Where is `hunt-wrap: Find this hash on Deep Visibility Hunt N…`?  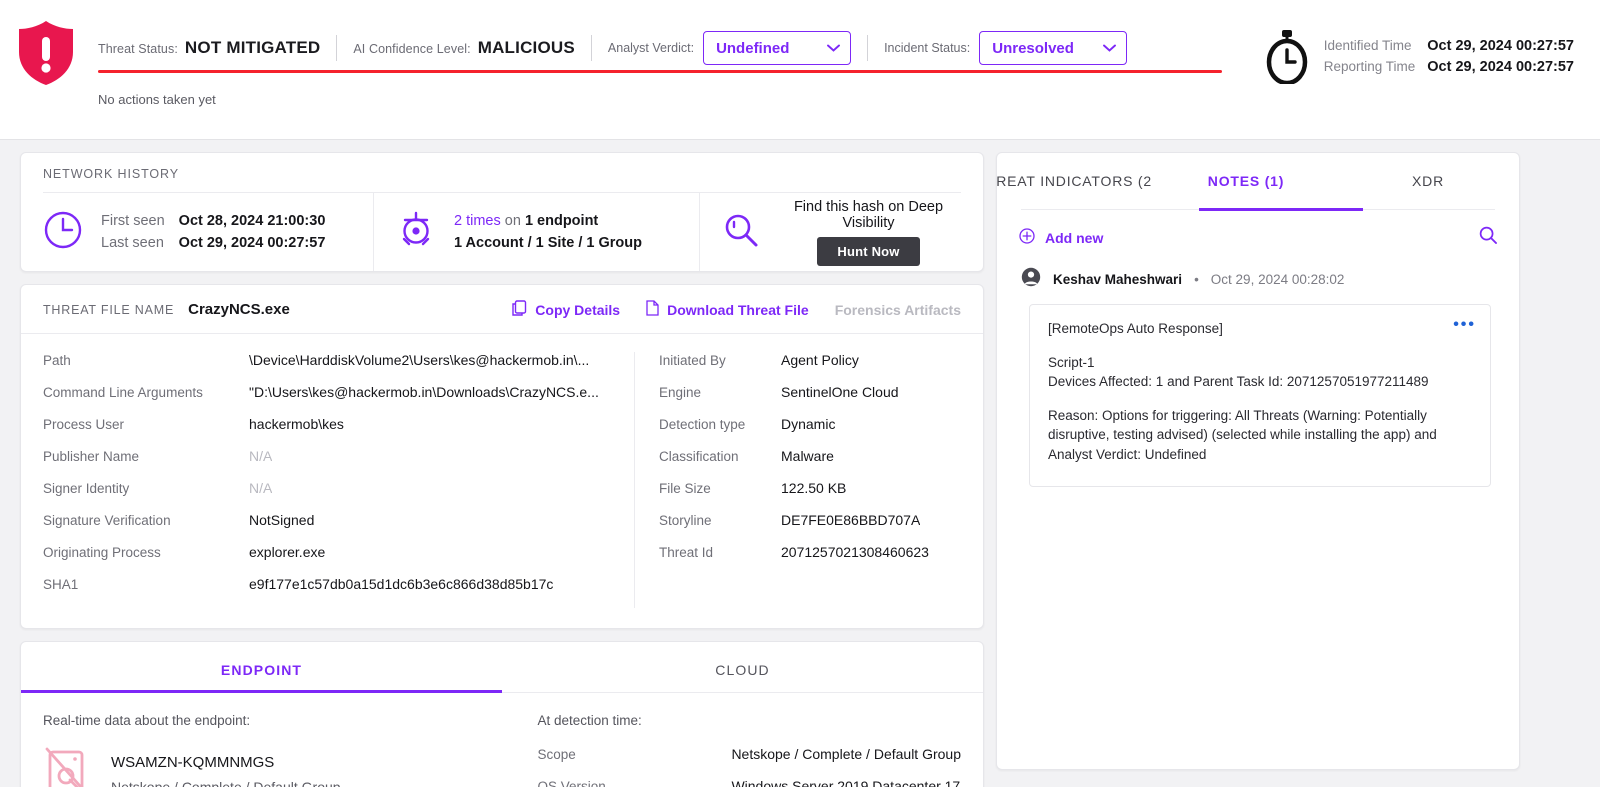
hunt-wrap: Find this hash on Deep Visibility Hunt N… is located at coordinates (841, 232).